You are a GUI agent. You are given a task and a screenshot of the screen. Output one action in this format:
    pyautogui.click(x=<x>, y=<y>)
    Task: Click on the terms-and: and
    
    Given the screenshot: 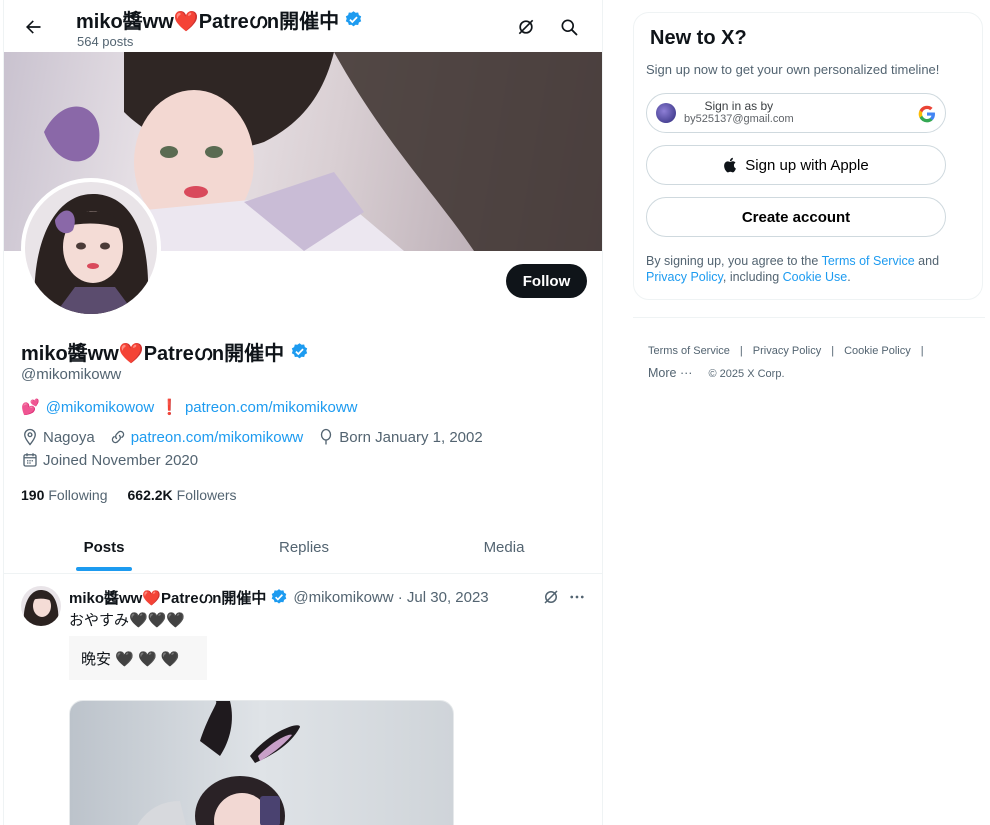 What is the action you would take?
    pyautogui.click(x=927, y=261)
    